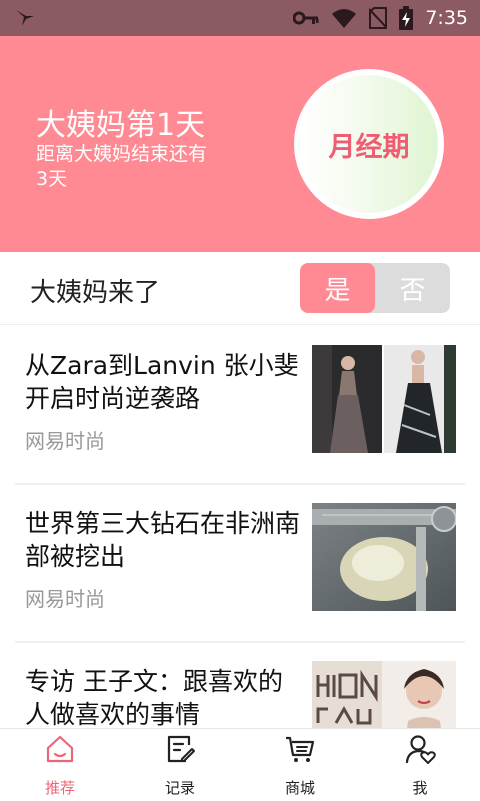 The width and height of the screenshot is (480, 801). I want to click on user-heart-icon, so click(420, 749).